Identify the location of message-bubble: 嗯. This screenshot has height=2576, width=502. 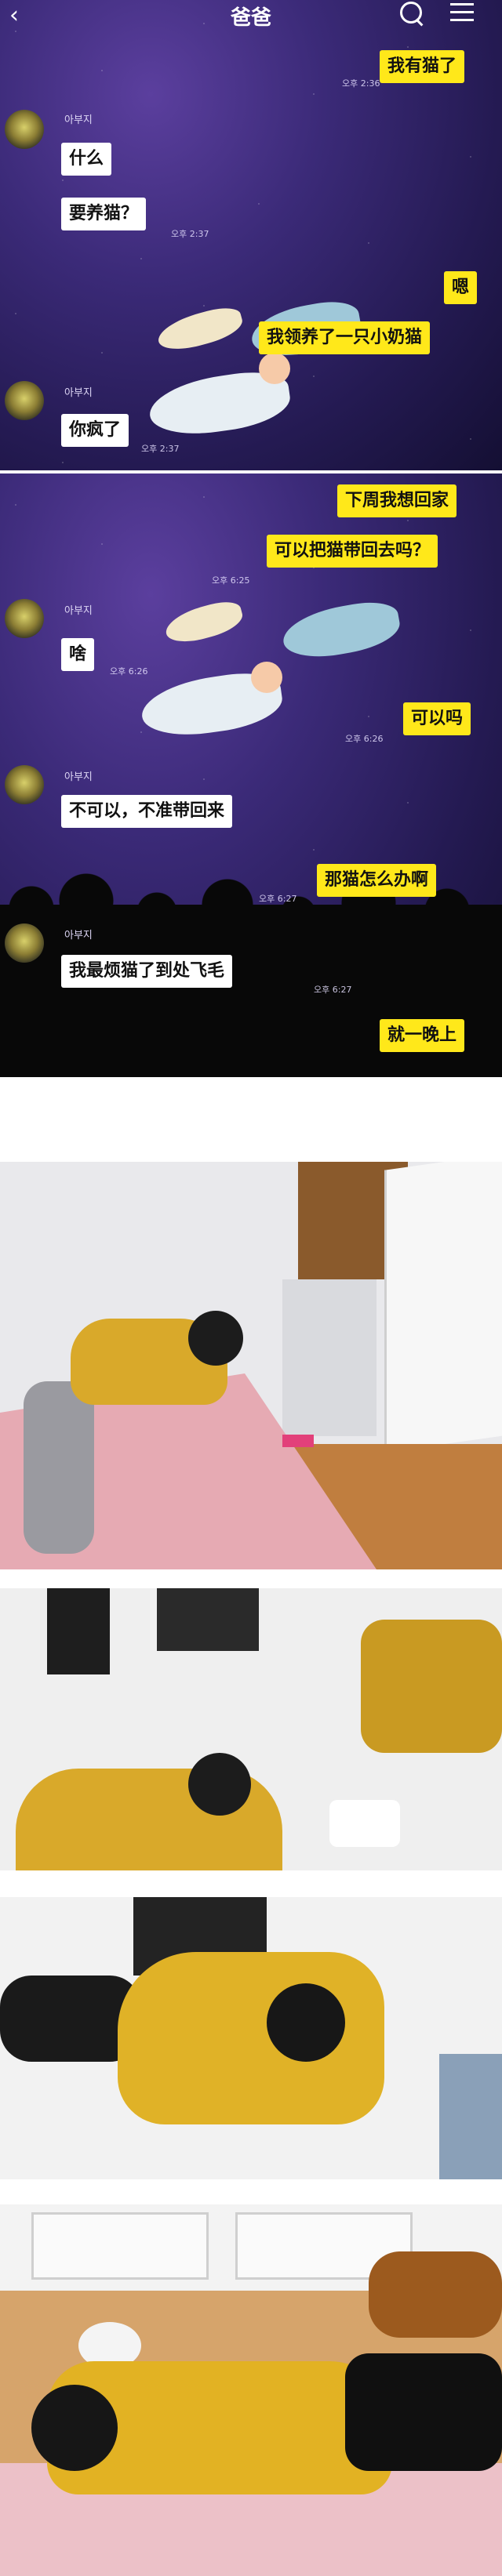
(461, 288).